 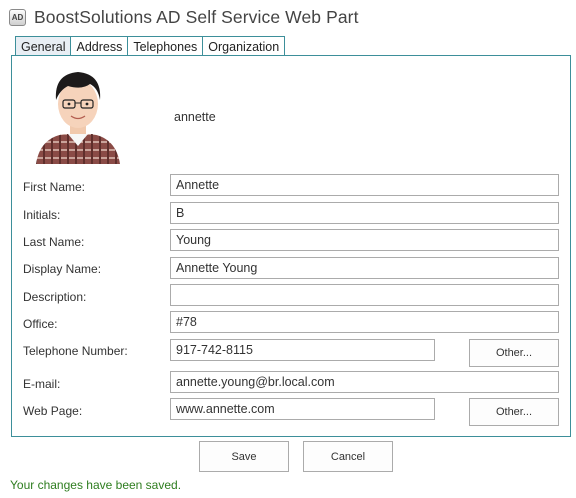 What do you see at coordinates (364, 322) in the screenshot?
I see `office-field` at bounding box center [364, 322].